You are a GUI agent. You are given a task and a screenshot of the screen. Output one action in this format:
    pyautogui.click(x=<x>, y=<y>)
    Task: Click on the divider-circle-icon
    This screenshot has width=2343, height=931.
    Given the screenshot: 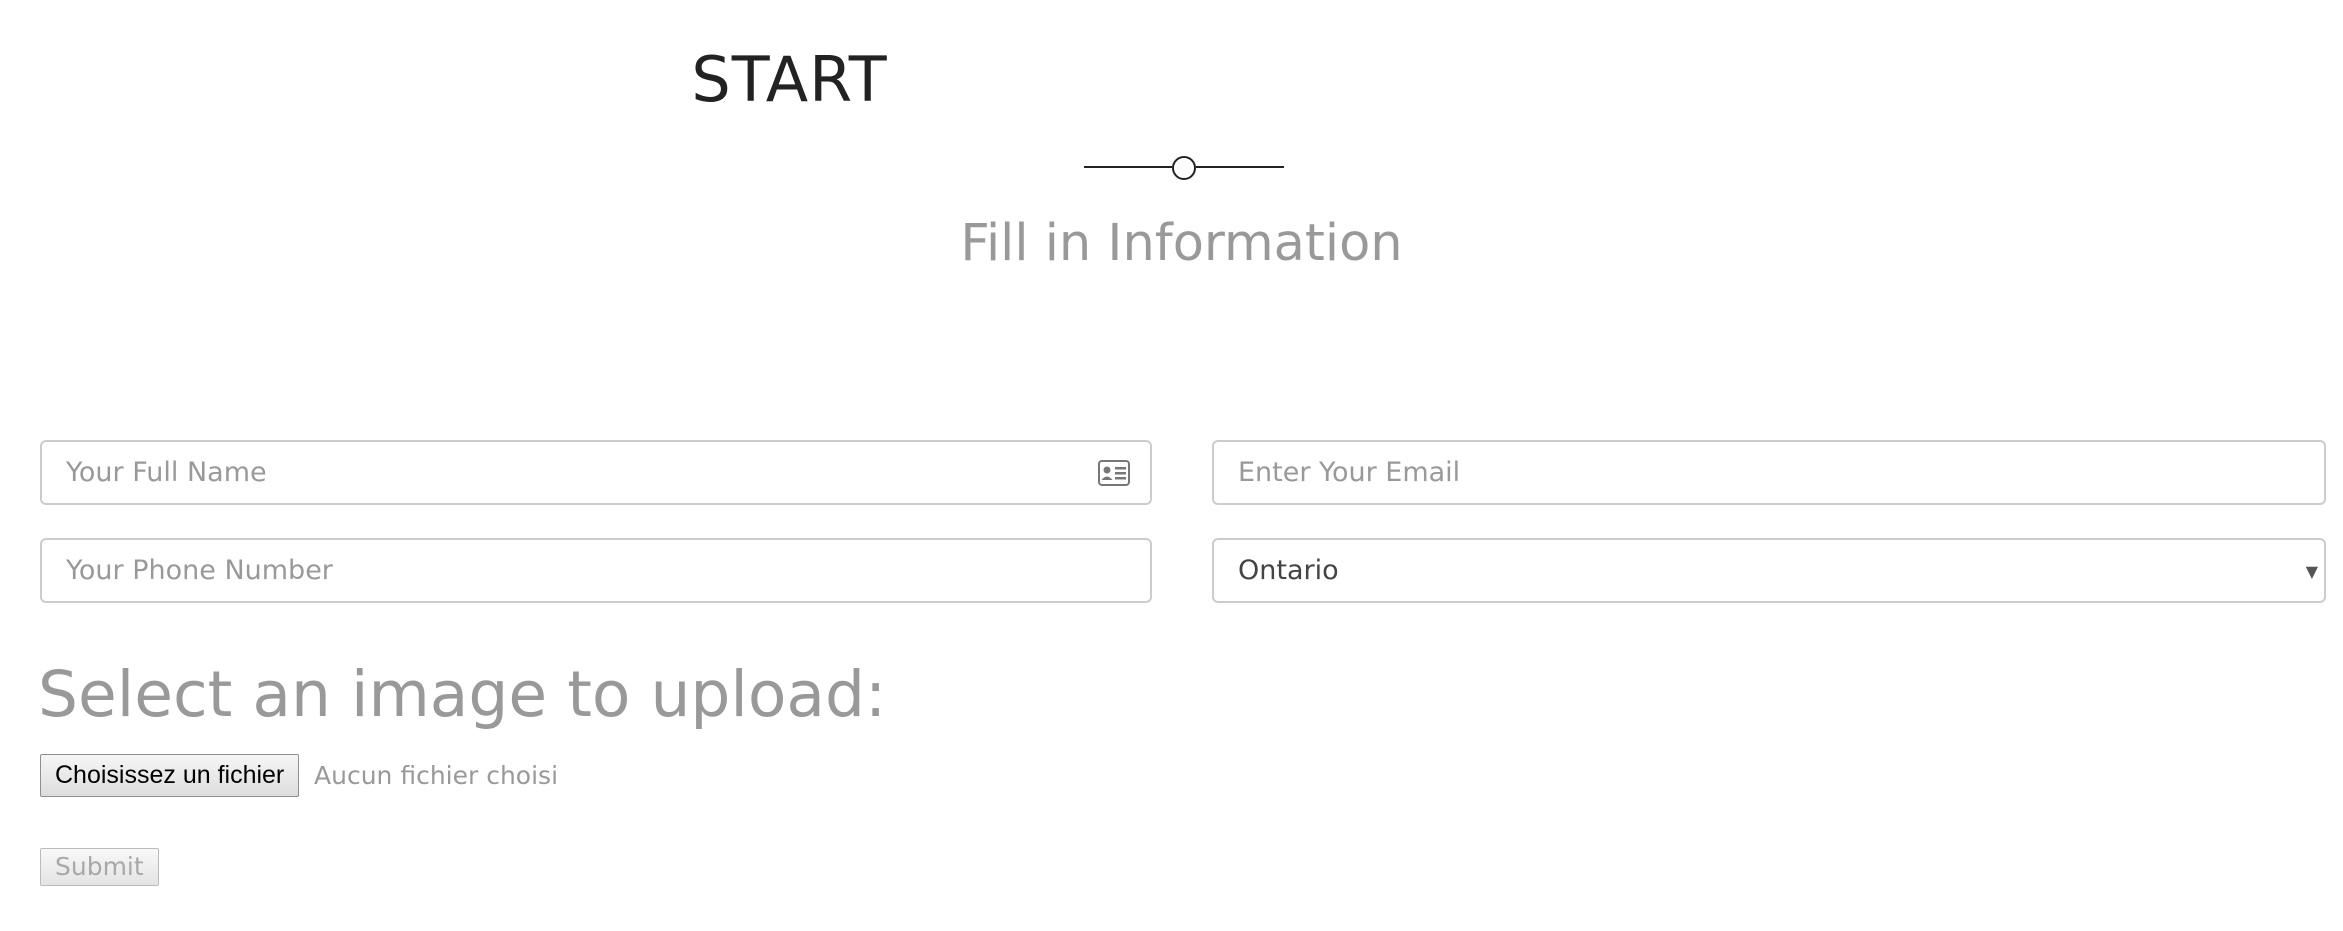 What is the action you would take?
    pyautogui.click(x=1184, y=168)
    